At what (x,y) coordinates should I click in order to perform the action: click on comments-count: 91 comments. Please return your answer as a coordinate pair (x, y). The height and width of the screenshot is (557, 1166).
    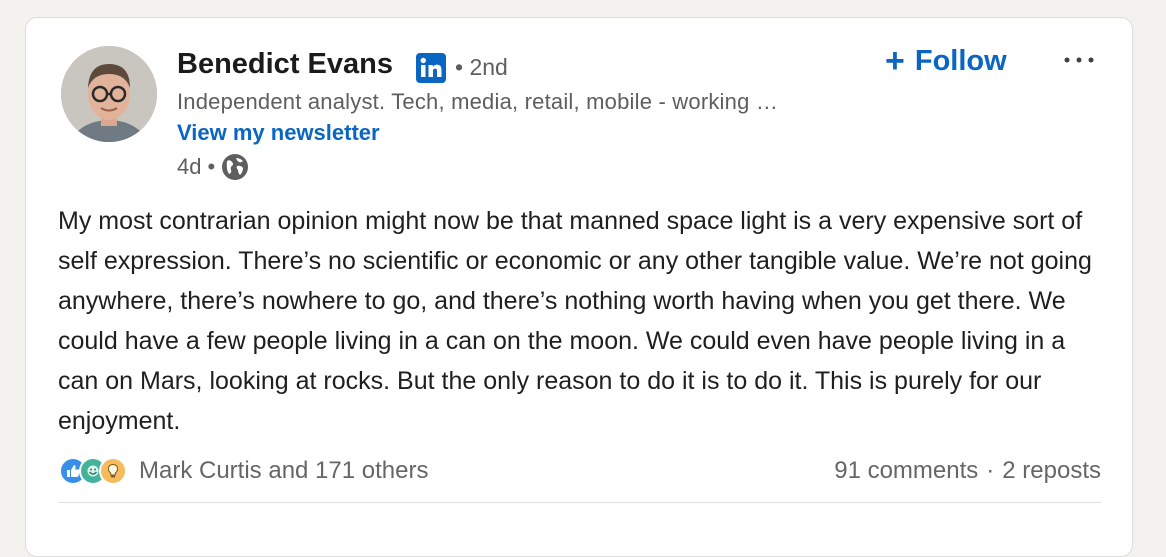
    Looking at the image, I should click on (906, 471).